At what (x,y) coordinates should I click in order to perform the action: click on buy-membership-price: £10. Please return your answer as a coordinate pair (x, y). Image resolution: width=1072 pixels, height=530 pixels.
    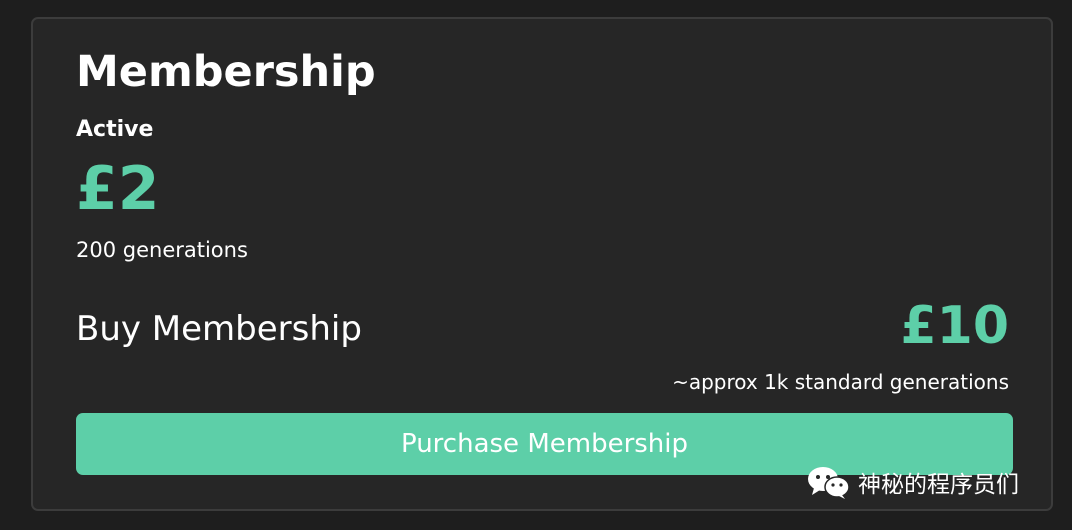
    Looking at the image, I should click on (954, 326).